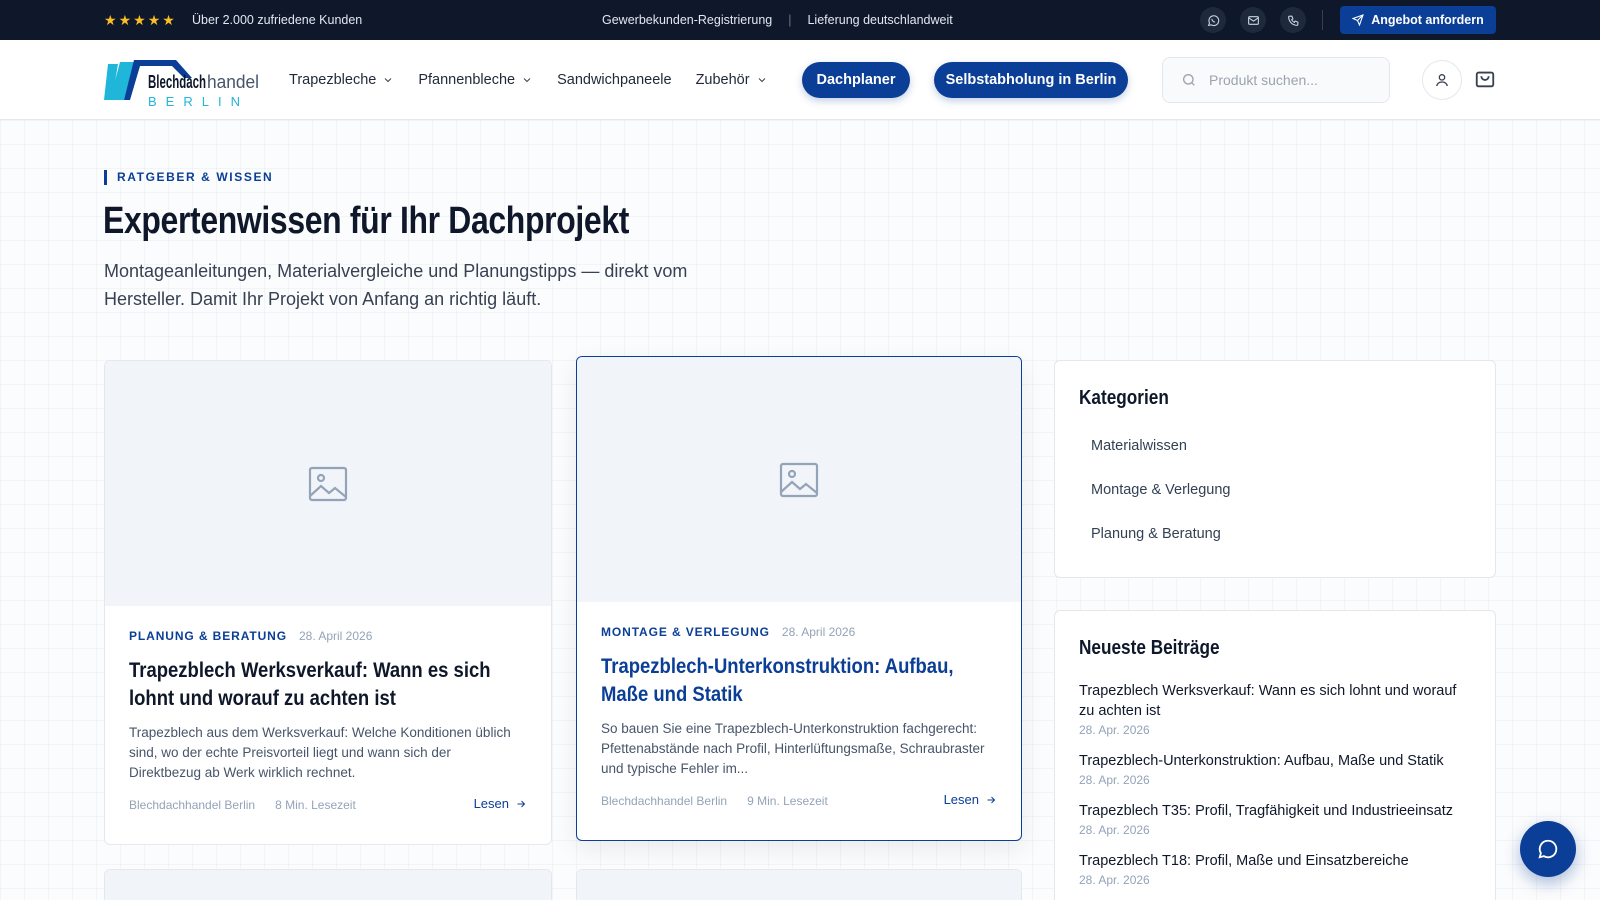 The image size is (1600, 900). Describe the element at coordinates (664, 801) in the screenshot. I see `article-author: Blechdachhandel Berlin` at that location.